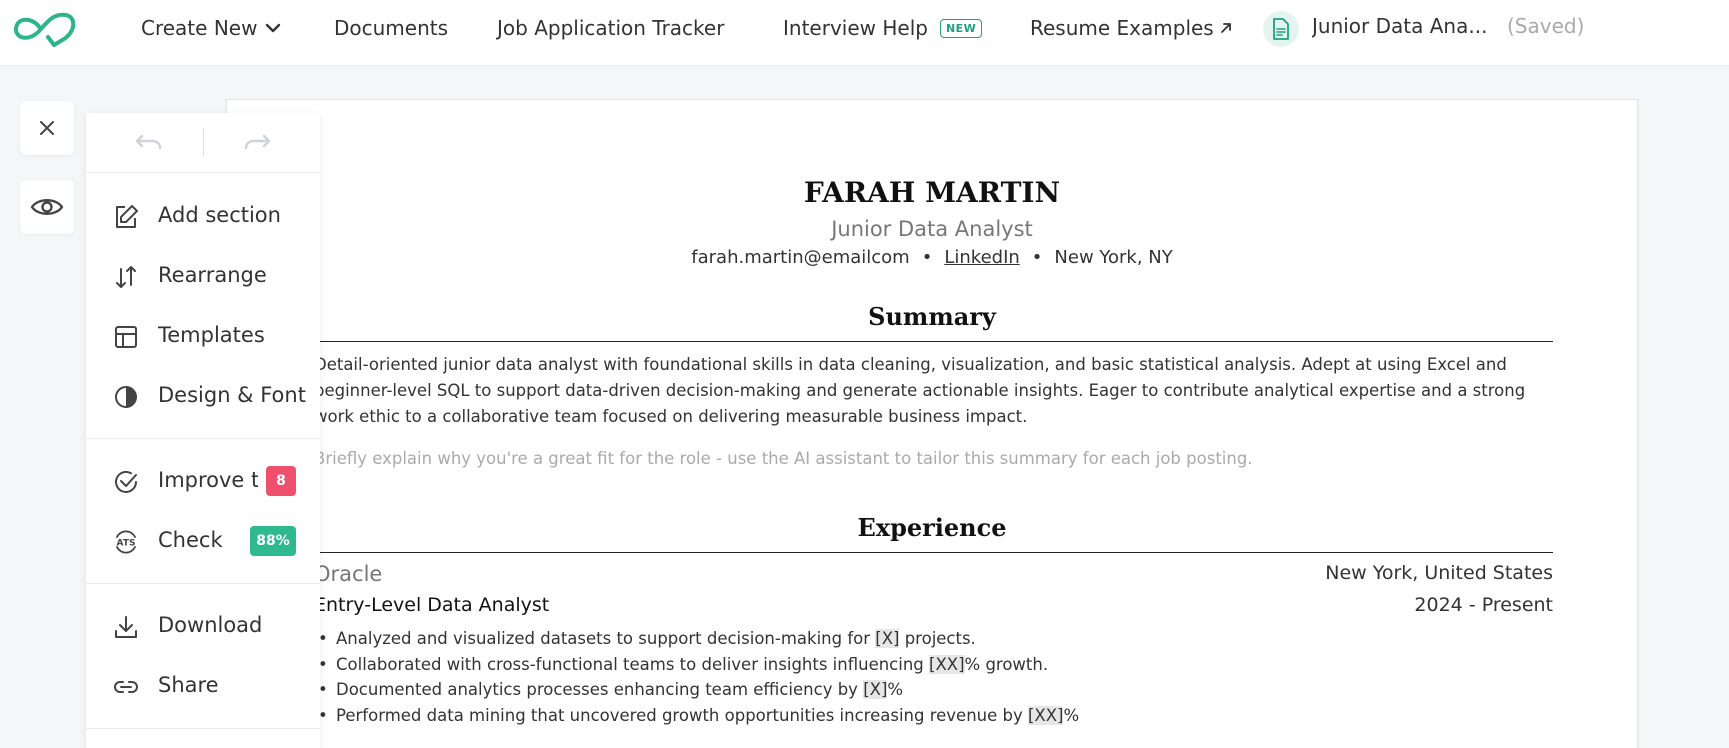 Image resolution: width=1729 pixels, height=748 pixels. I want to click on preview-button, so click(47, 207).